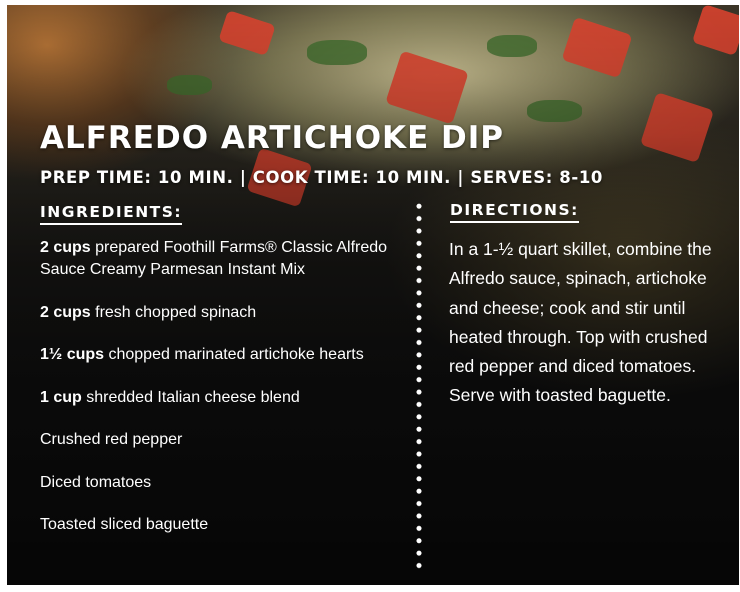 This screenshot has height=592, width=740. Describe the element at coordinates (514, 212) in the screenshot. I see `directions-heading: DIRECTIONS:` at that location.